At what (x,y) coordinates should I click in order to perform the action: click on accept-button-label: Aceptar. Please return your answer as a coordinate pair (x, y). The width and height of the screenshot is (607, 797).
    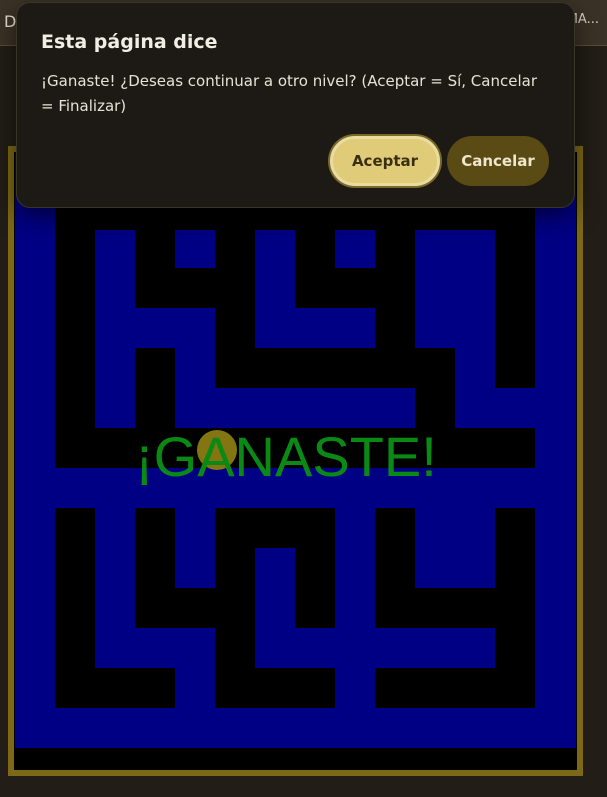
    Looking at the image, I should click on (385, 161).